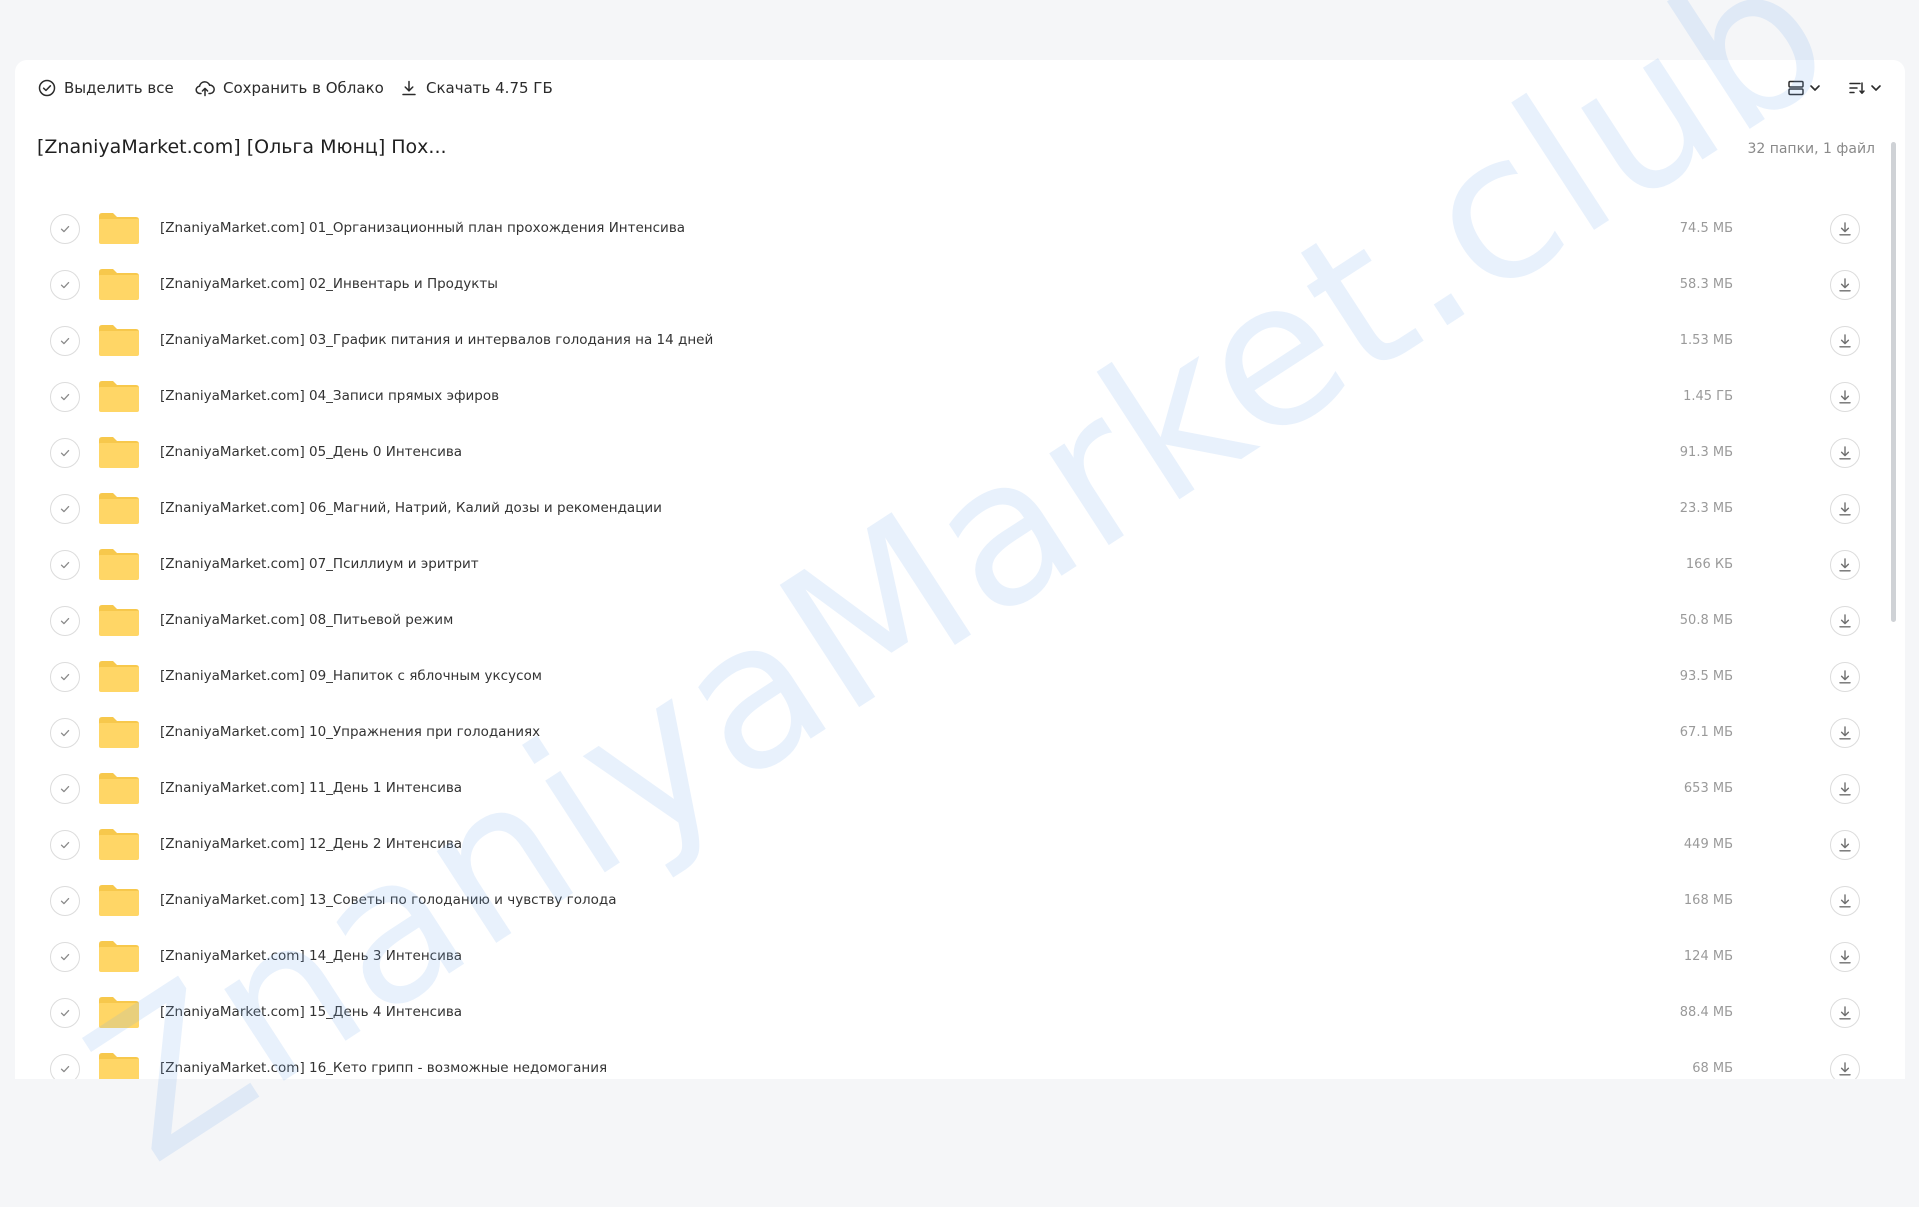  Describe the element at coordinates (119, 88) in the screenshot. I see `select-all-label: Выделить все` at that location.